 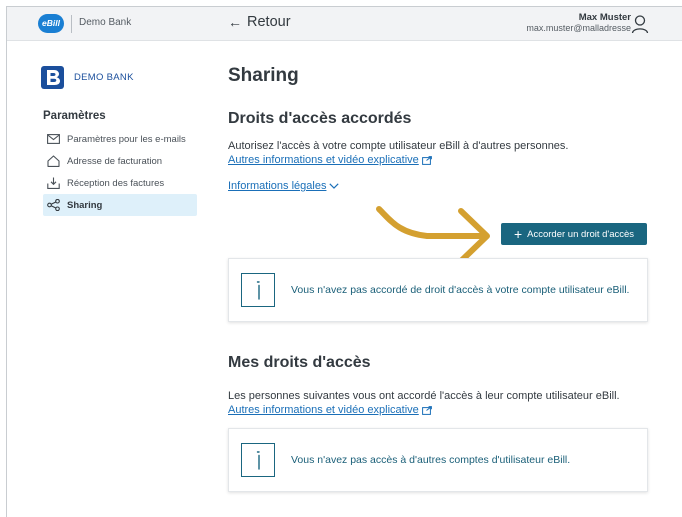 I want to click on granted-info-link: Autres informations et vidéo explicative, so click(x=330, y=160).